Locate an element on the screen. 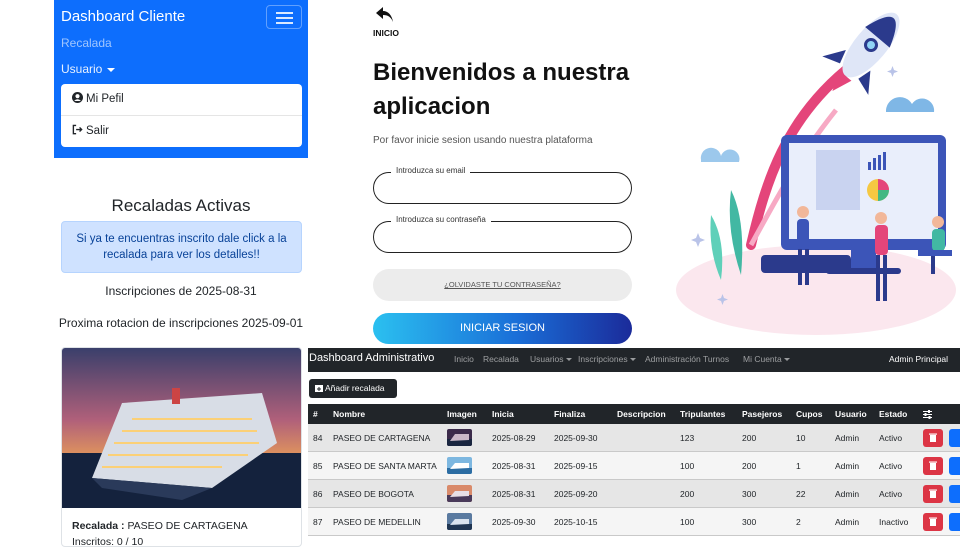 Image resolution: width=960 pixels, height=547 pixels. password-input is located at coordinates (502, 237).